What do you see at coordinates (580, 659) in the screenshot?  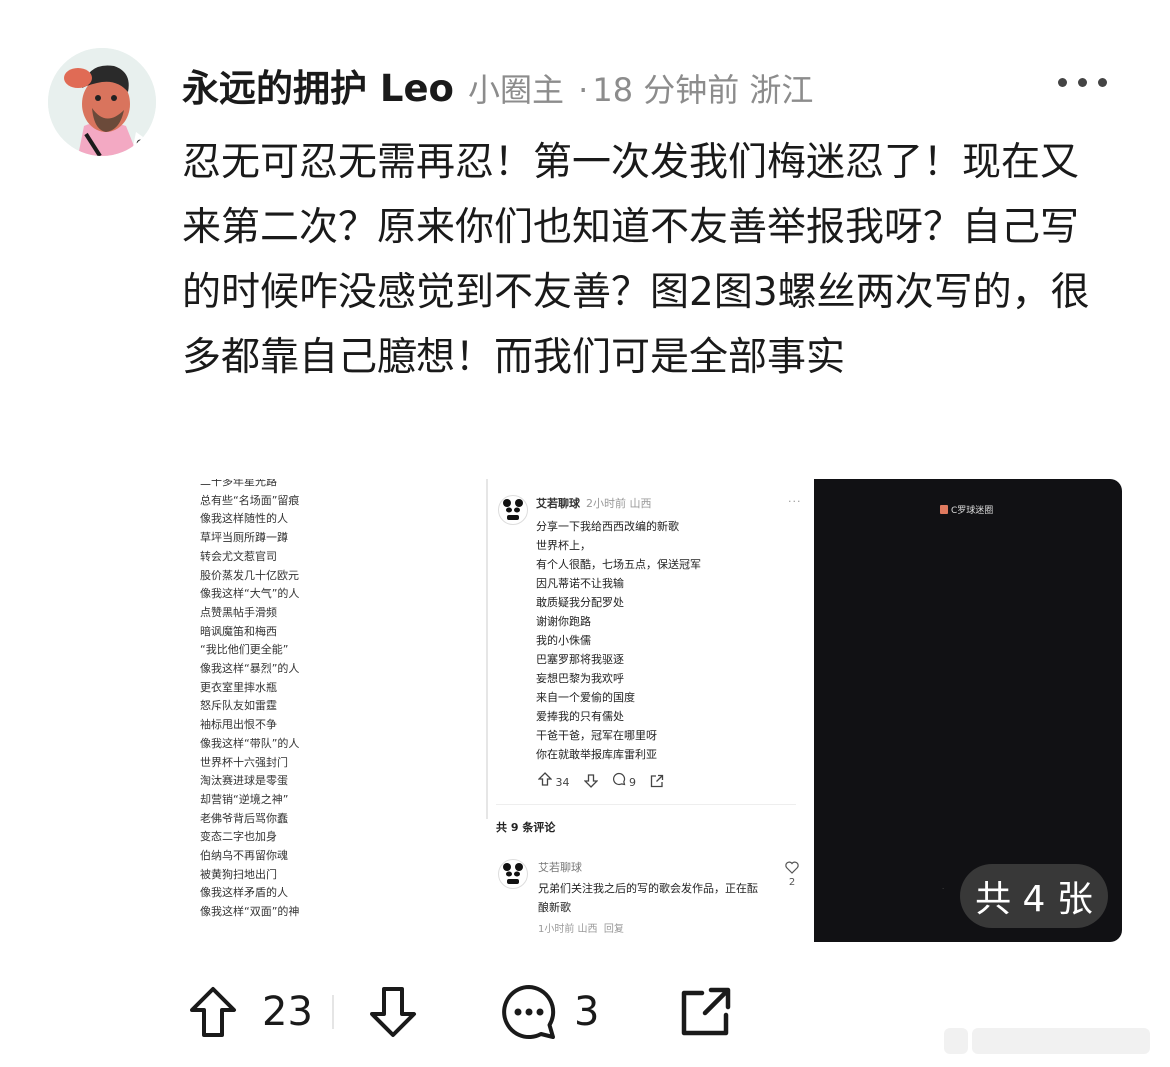 I see `lyric-line: 巴塞罗那将我驱逐` at bounding box center [580, 659].